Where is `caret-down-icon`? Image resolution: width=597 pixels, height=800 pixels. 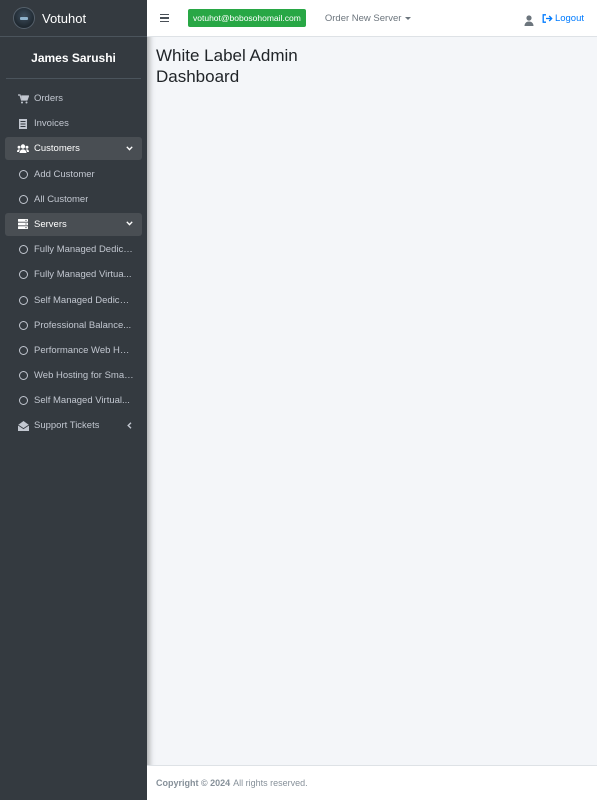 caret-down-icon is located at coordinates (408, 18).